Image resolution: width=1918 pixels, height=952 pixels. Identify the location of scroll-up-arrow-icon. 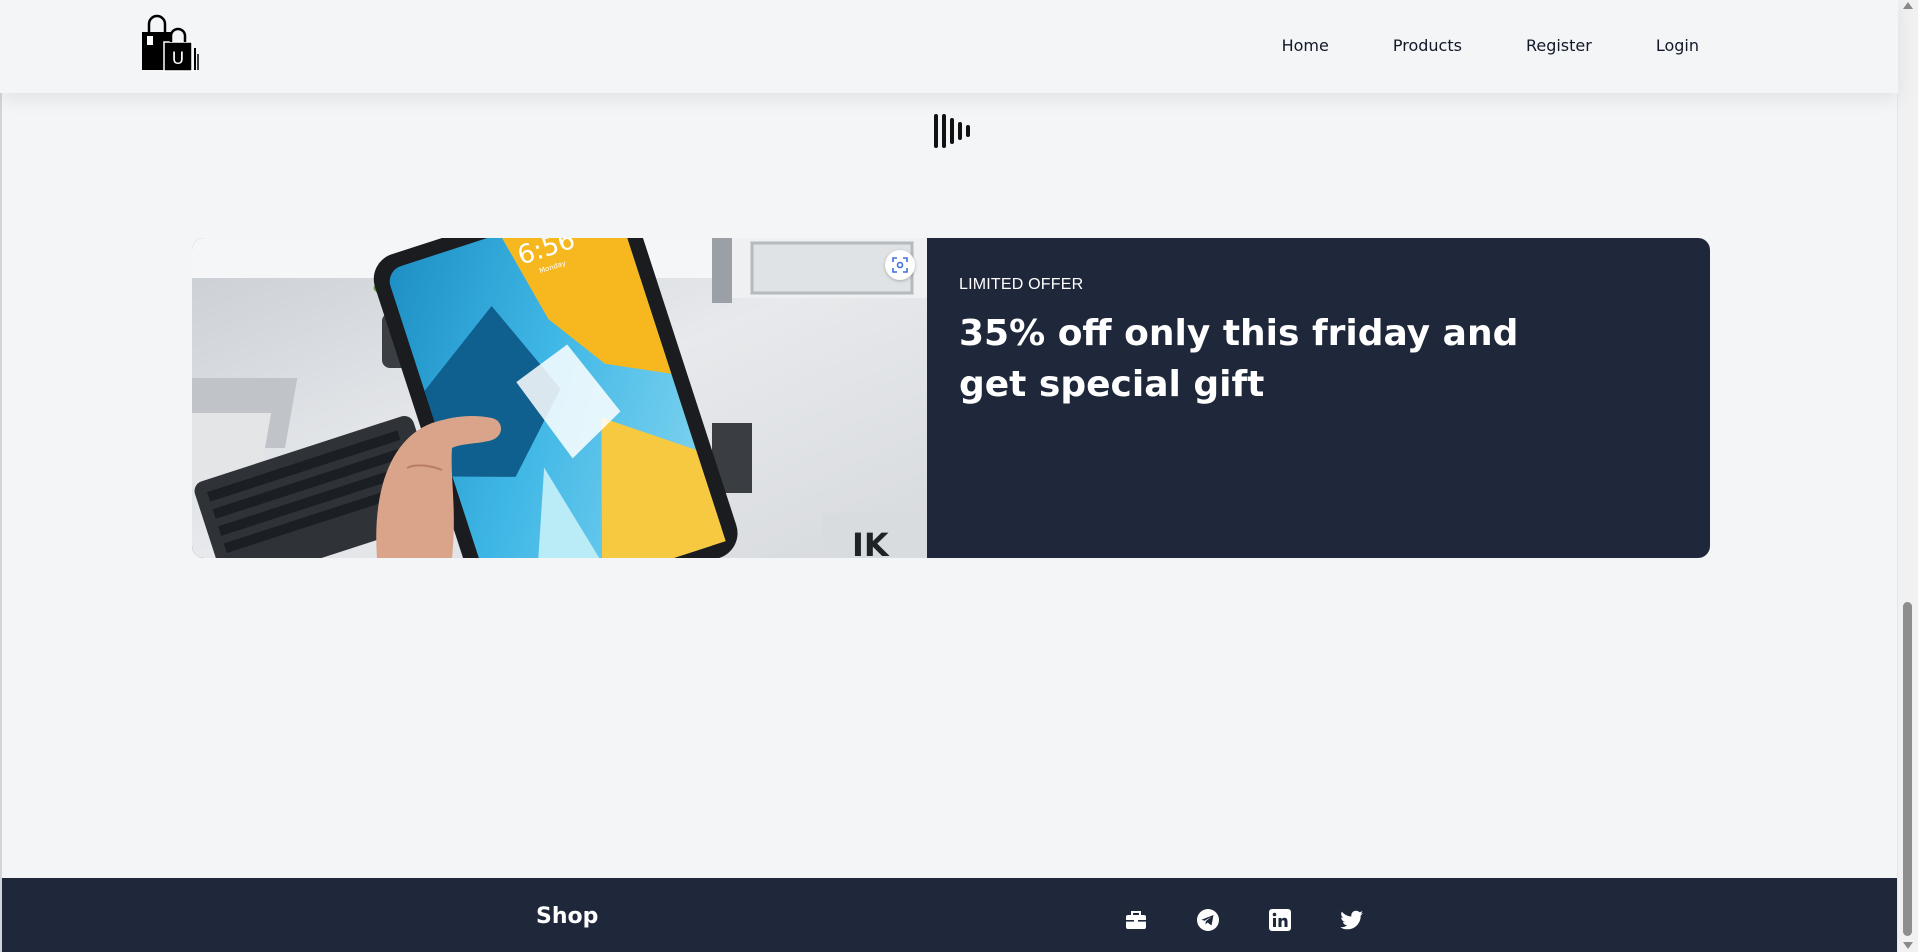
(1908, 5).